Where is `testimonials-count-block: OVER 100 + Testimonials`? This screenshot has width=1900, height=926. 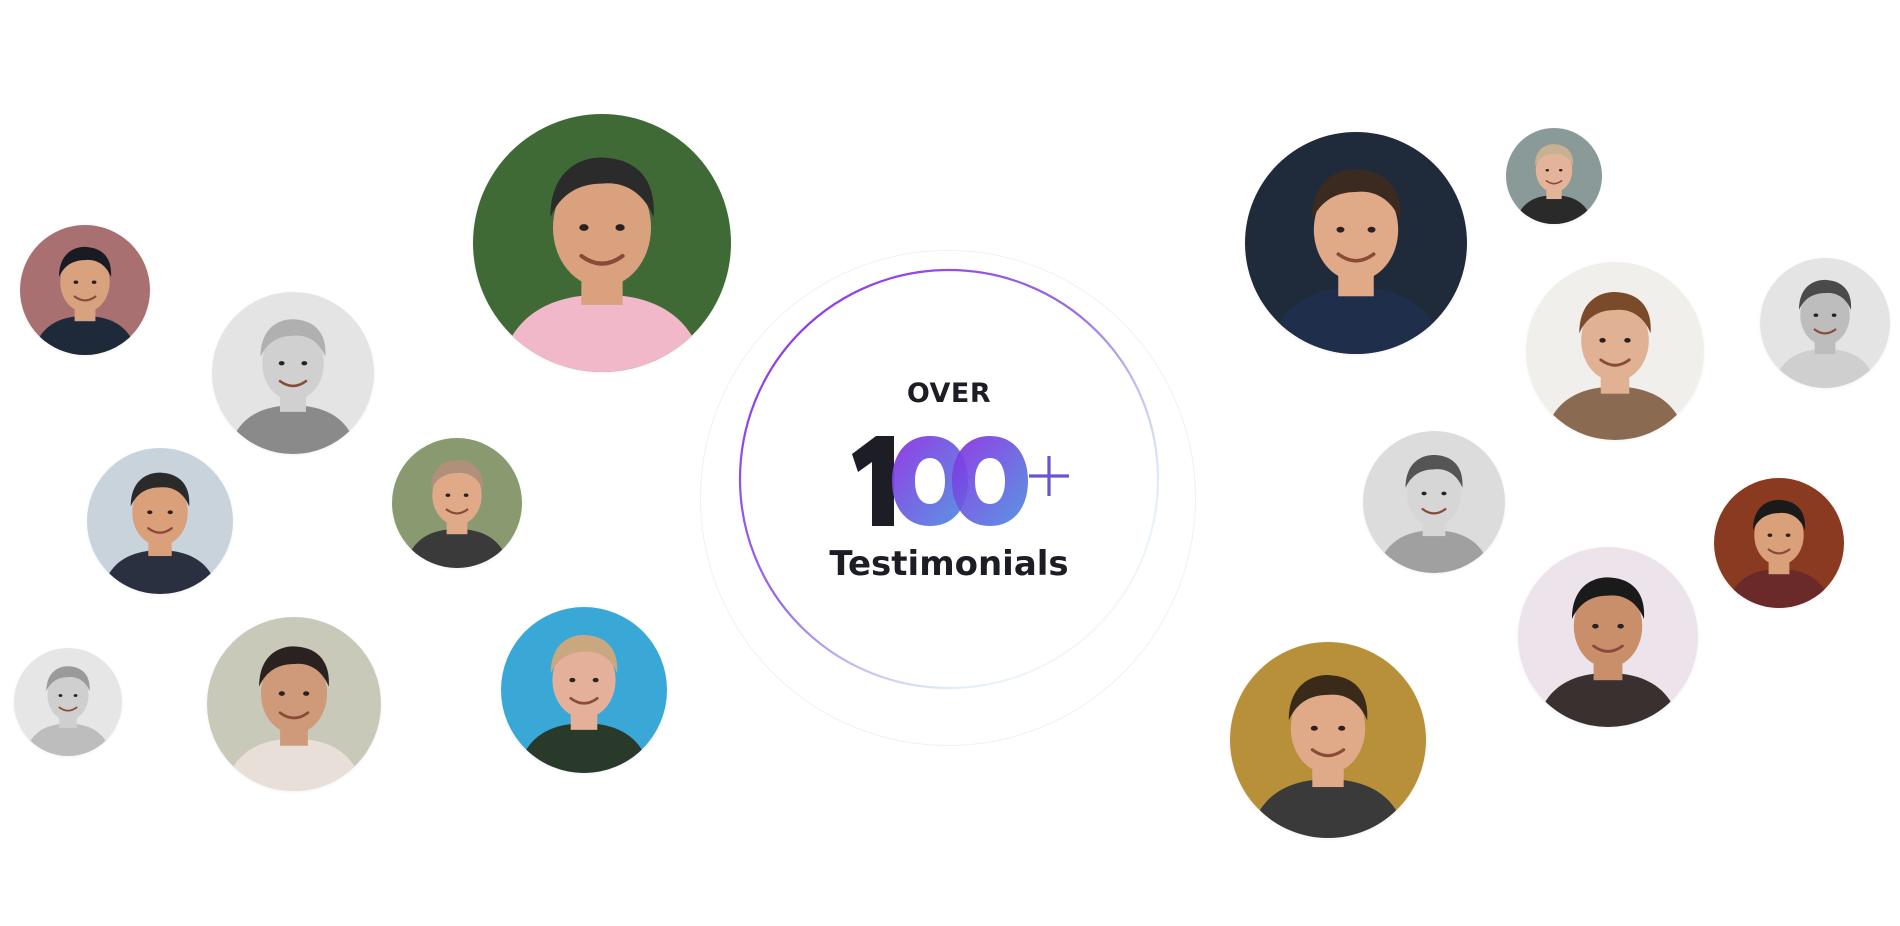
testimonials-count-block: OVER 100 + Testimonials is located at coordinates (949, 479).